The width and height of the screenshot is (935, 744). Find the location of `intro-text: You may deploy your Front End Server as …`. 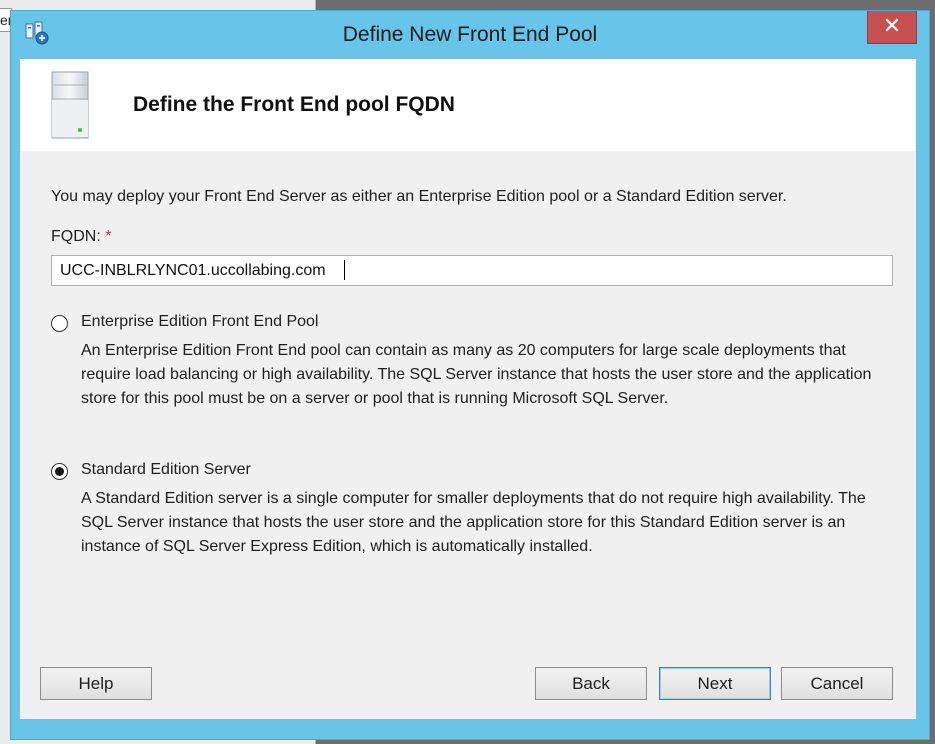

intro-text: You may deploy your Front End Server as … is located at coordinates (419, 196).